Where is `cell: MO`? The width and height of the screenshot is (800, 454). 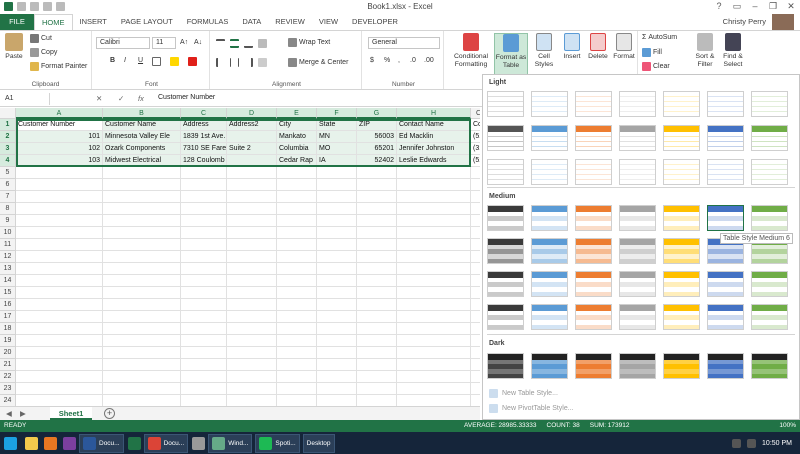
cell: MO is located at coordinates (337, 149).